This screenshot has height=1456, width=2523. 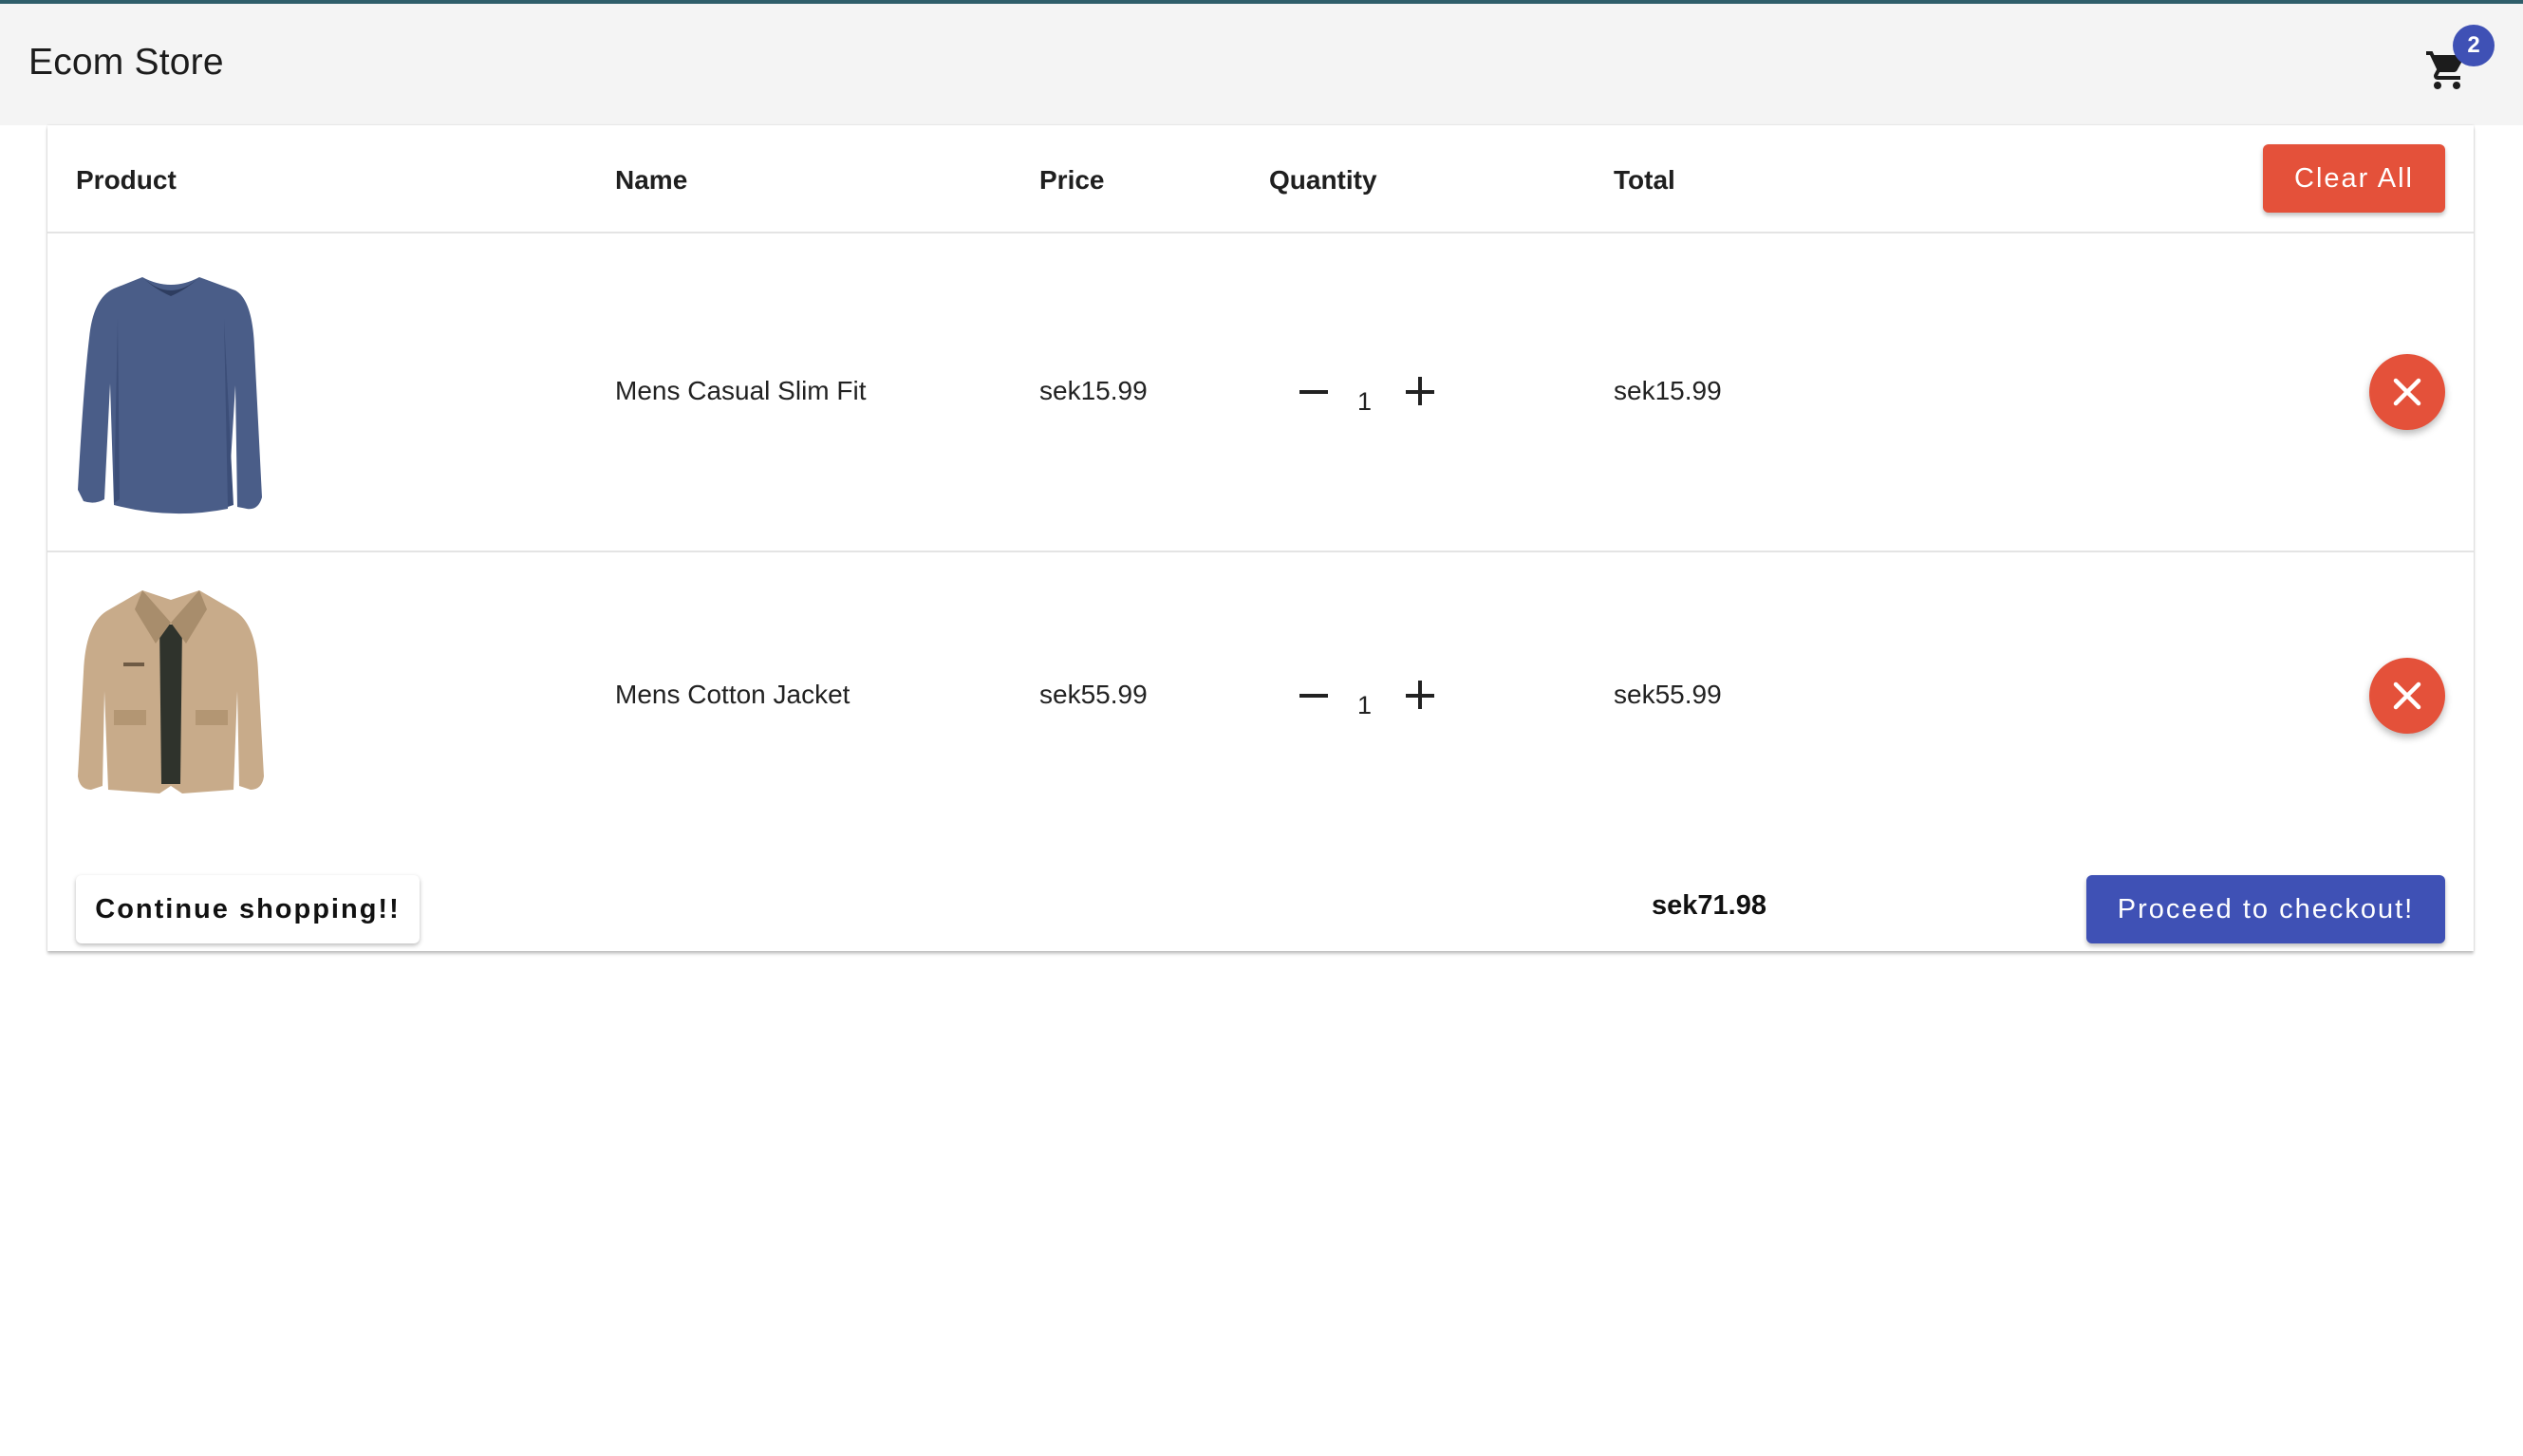 What do you see at coordinates (1709, 905) in the screenshot?
I see `grand-total: sek71.98` at bounding box center [1709, 905].